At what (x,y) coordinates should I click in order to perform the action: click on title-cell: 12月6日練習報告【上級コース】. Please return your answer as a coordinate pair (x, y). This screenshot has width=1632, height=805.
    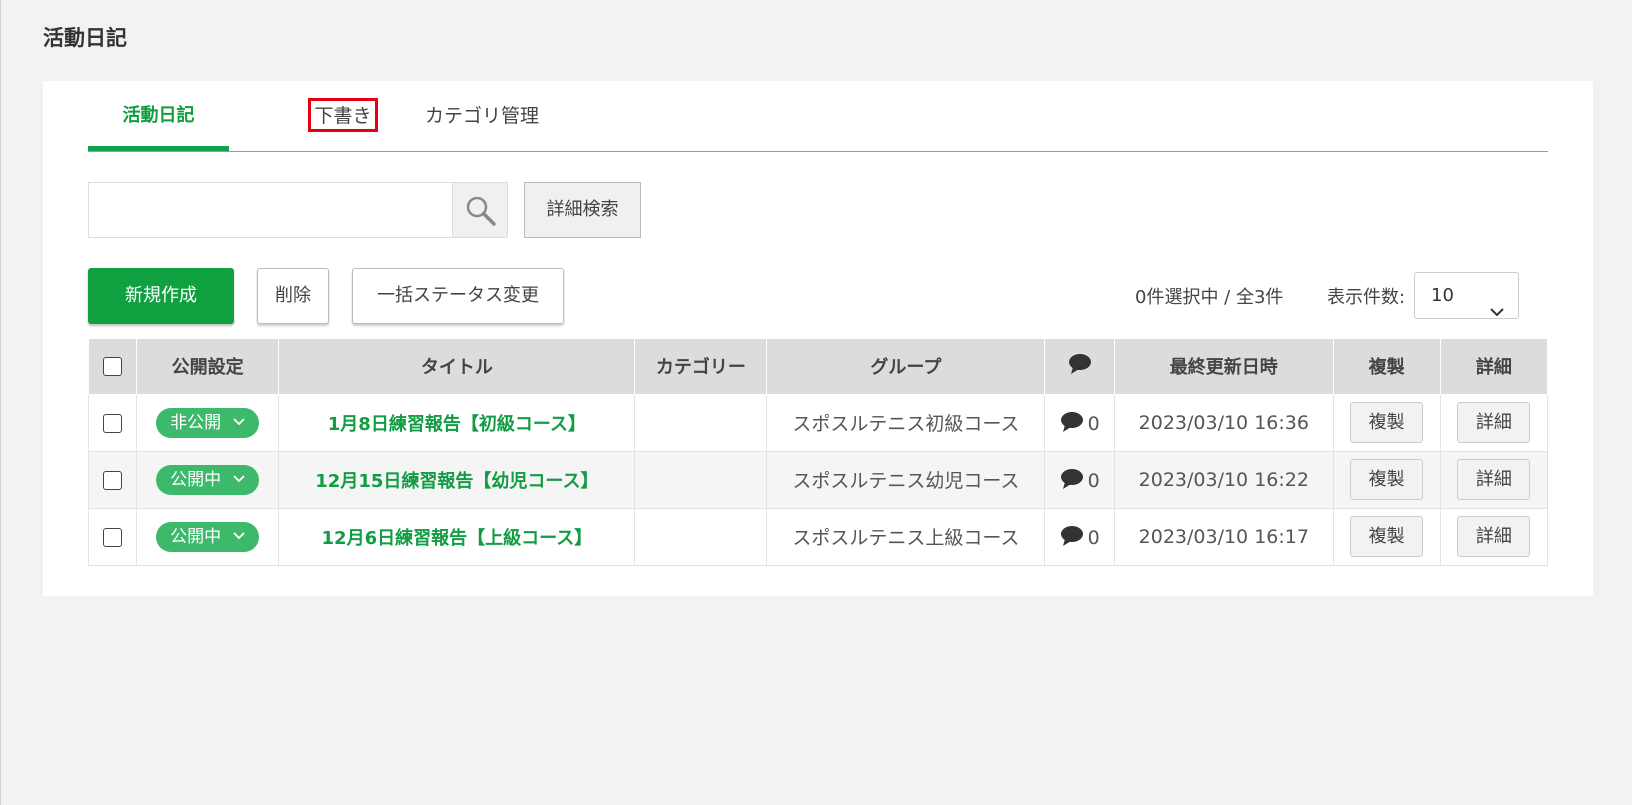
    Looking at the image, I should click on (457, 536).